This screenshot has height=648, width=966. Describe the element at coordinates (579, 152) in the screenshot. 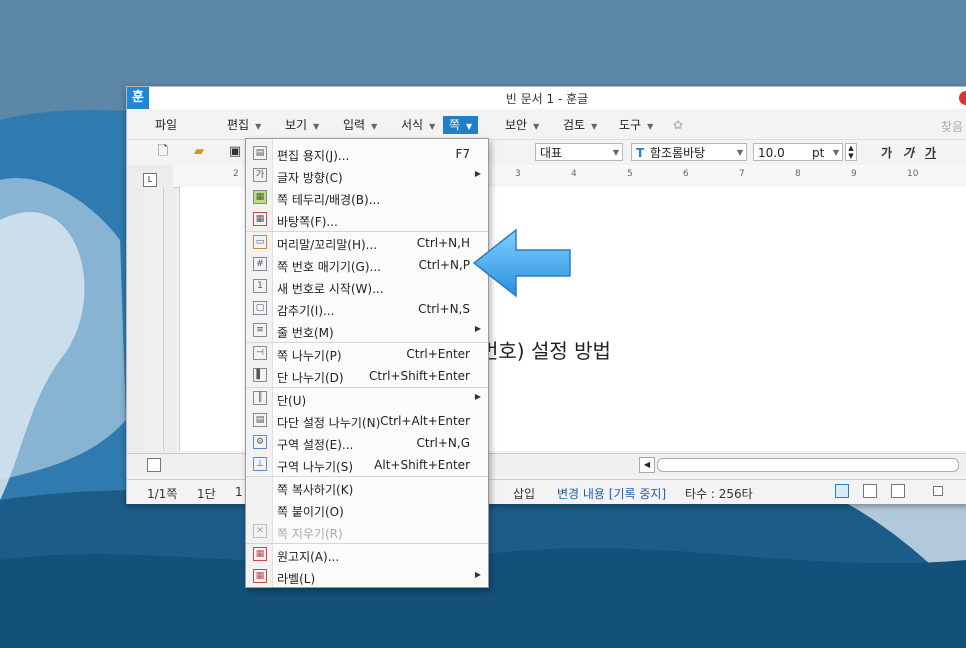

I see `style-combo: 대표 ▼` at that location.